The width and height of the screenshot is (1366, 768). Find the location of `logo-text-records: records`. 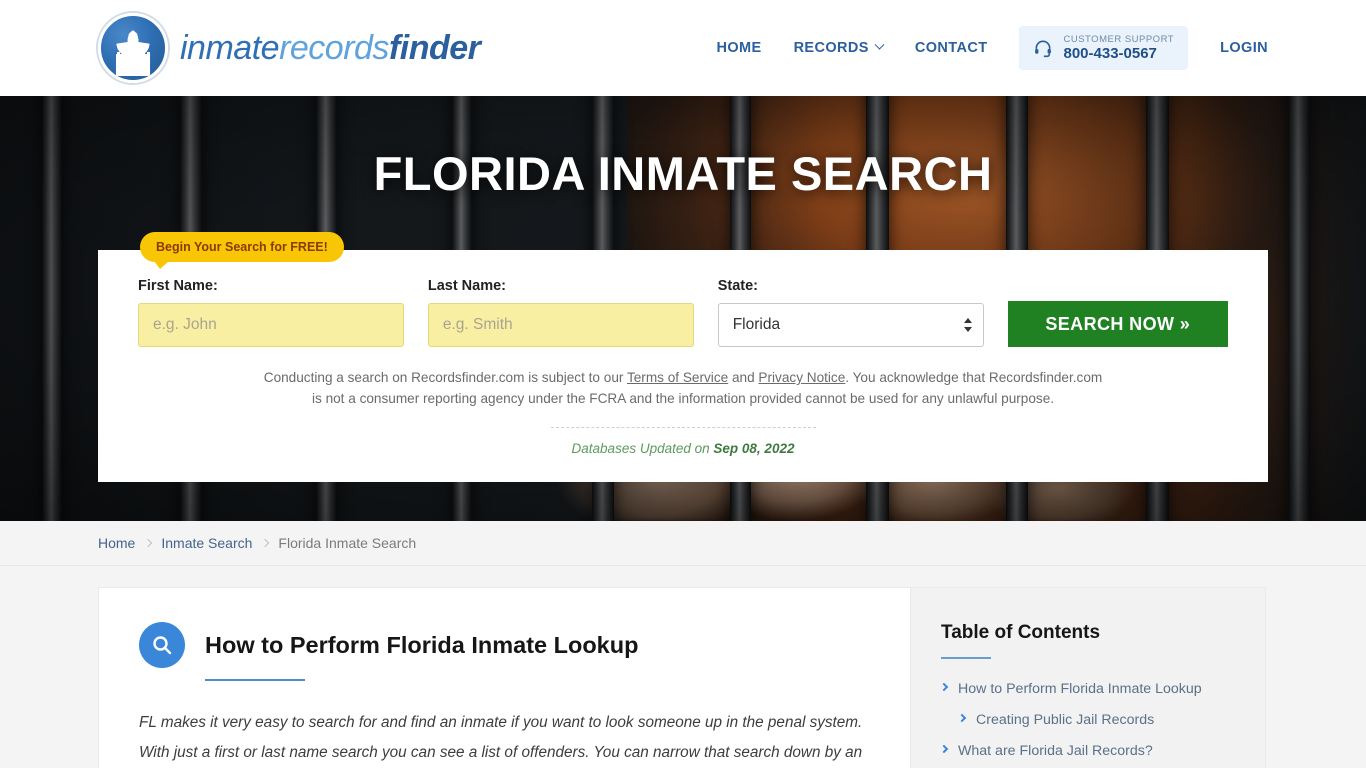

logo-text-records: records is located at coordinates (334, 47).